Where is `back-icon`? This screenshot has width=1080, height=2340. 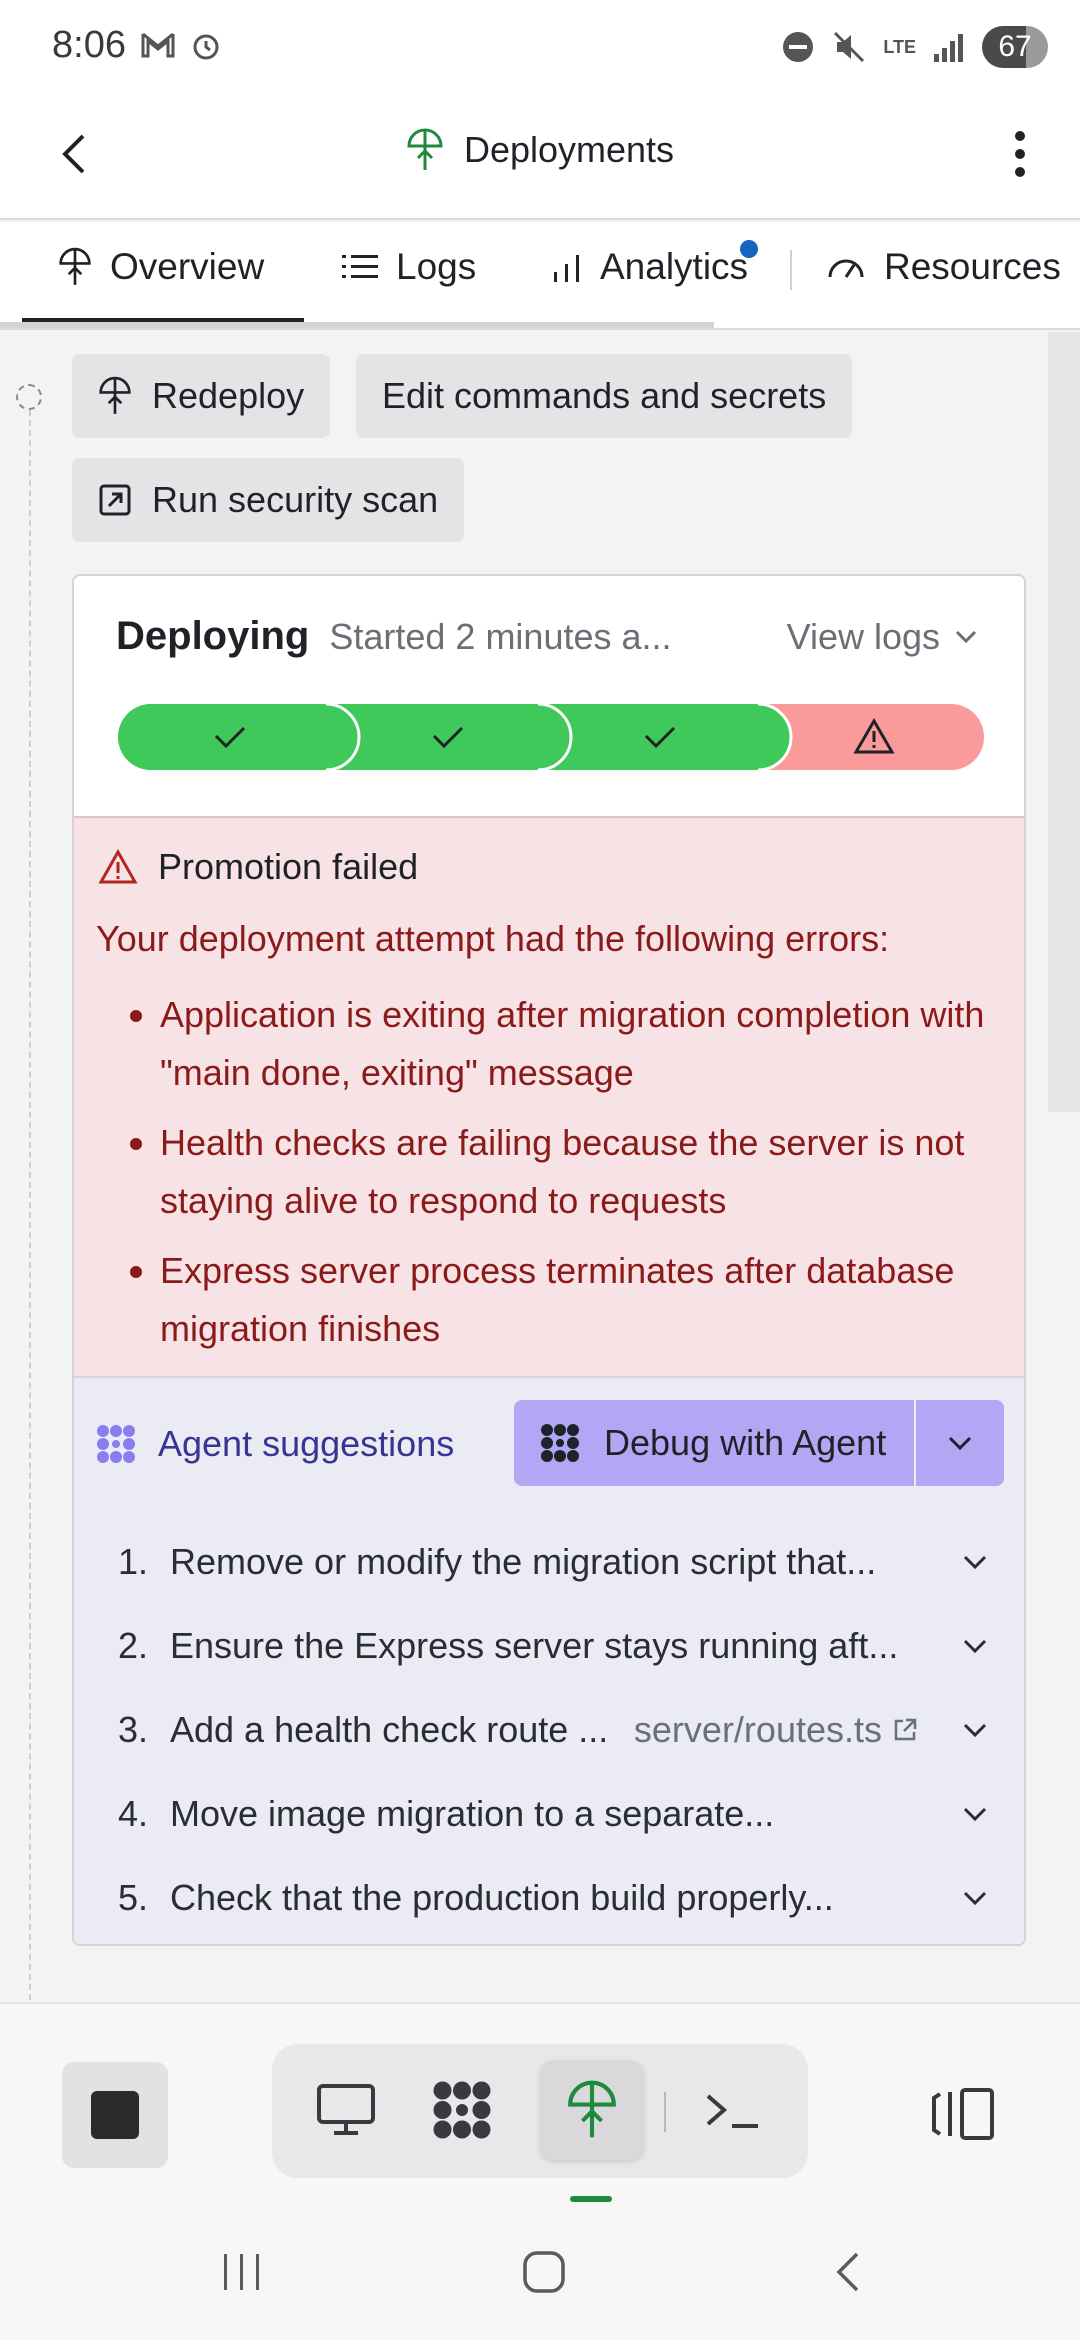 back-icon is located at coordinates (847, 2272).